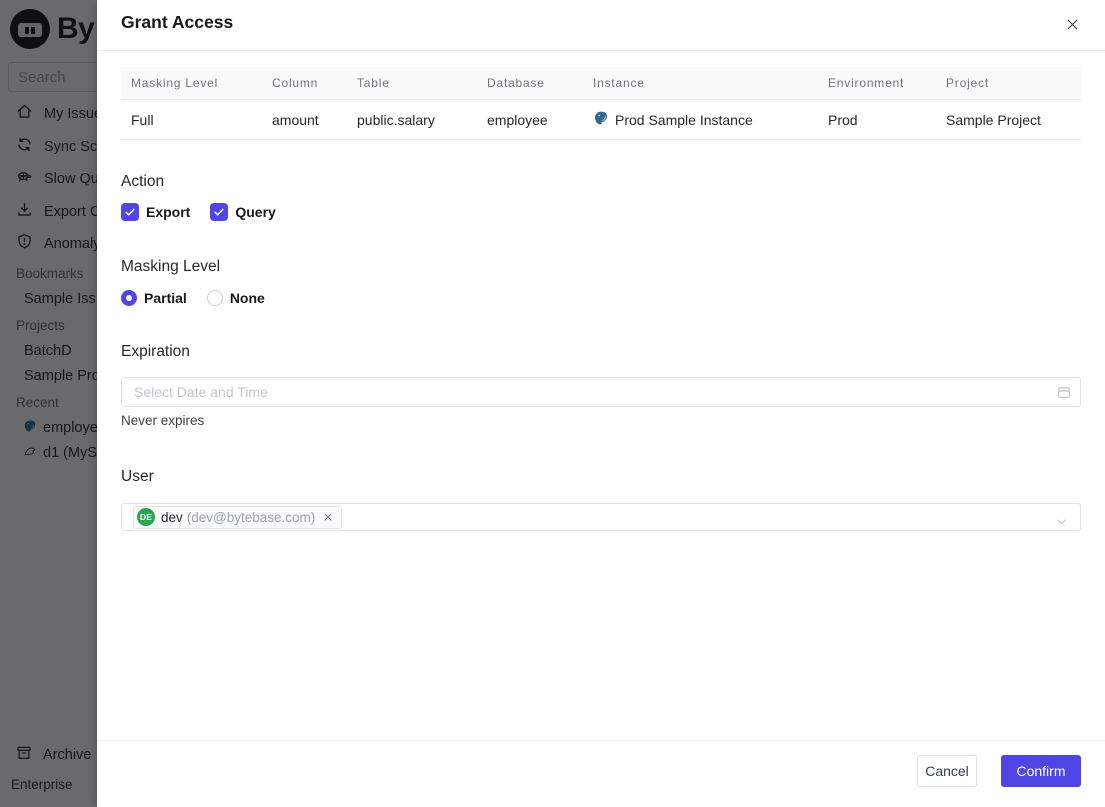  Describe the element at coordinates (684, 119) in the screenshot. I see `instance-name: Prod Sample Instance` at that location.